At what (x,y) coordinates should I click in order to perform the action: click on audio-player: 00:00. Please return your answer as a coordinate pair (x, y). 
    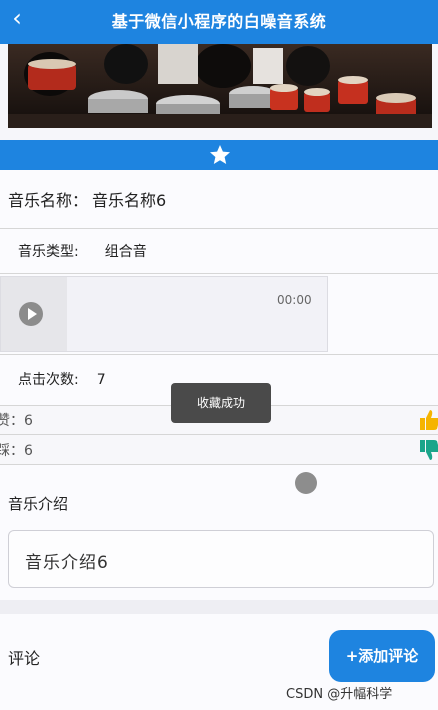
    Looking at the image, I should click on (164, 314).